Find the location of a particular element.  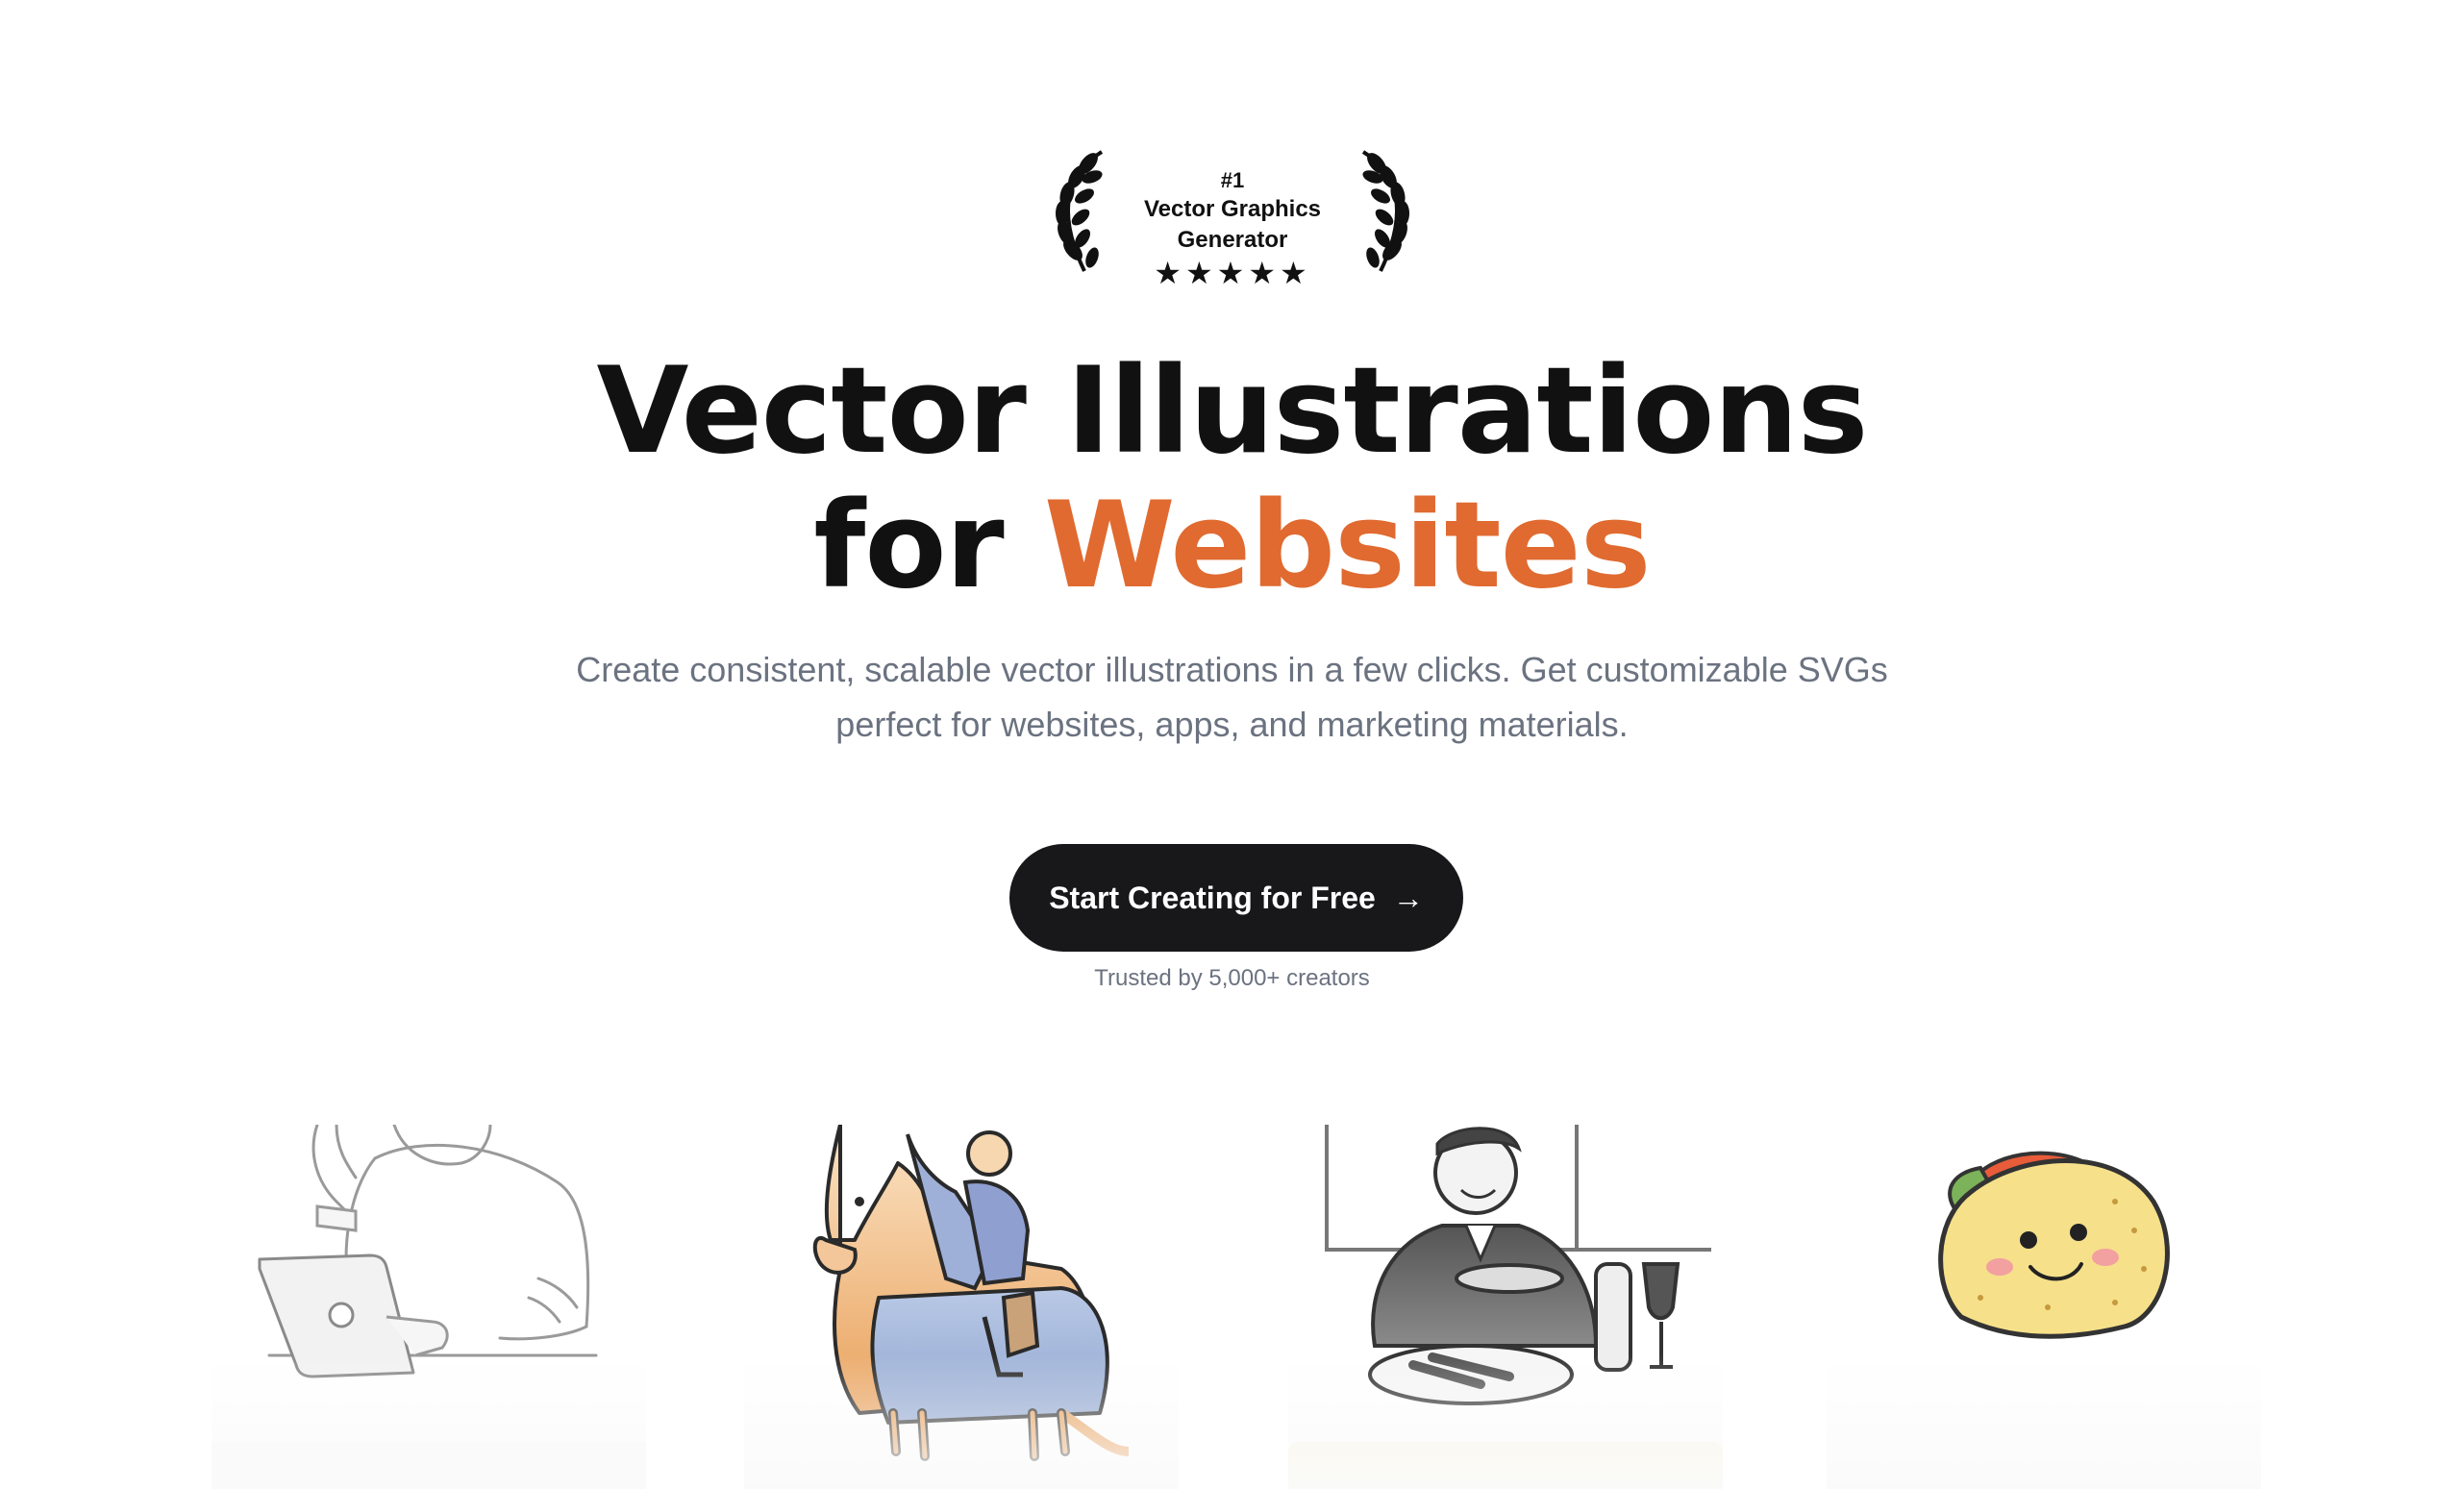

hero-headline-line2: for Websites is located at coordinates (1232, 546).